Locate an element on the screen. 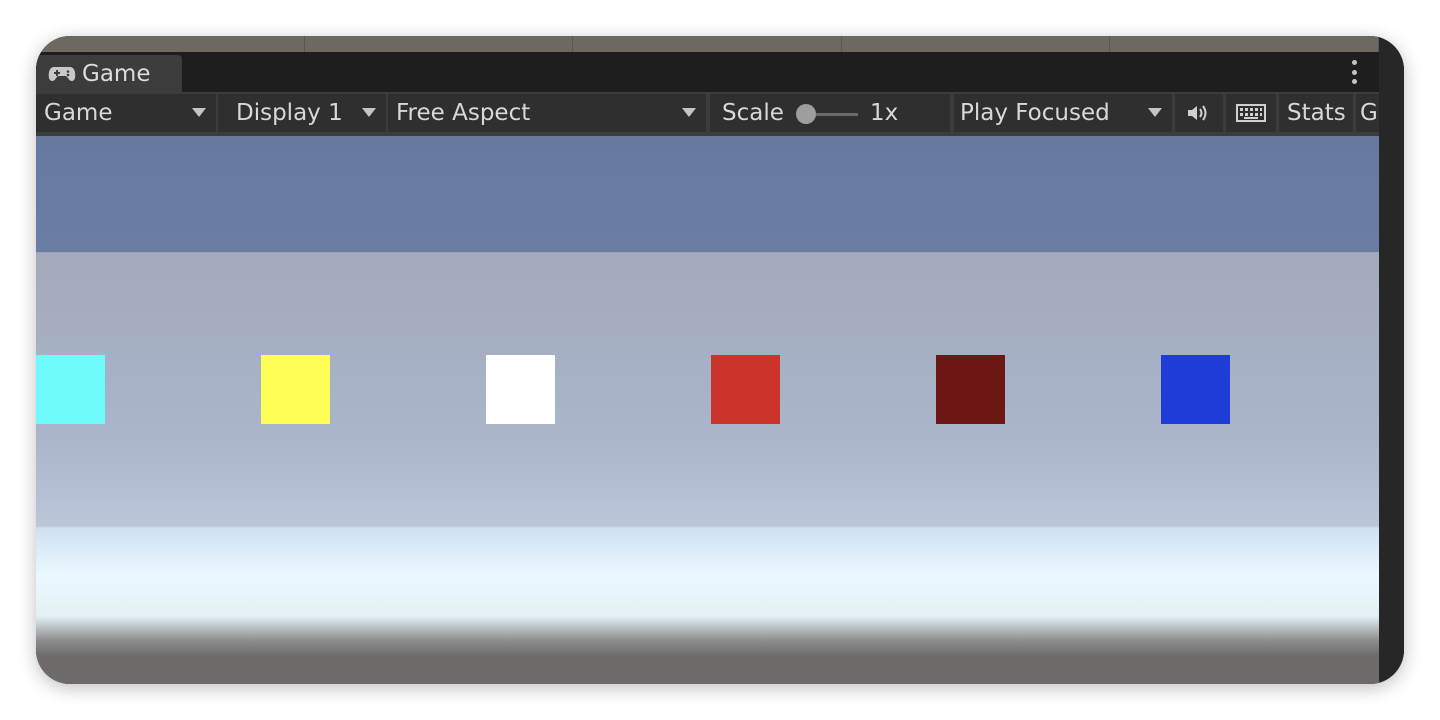 The width and height of the screenshot is (1440, 720). play-mode-label: Play Focused is located at coordinates (1035, 113).